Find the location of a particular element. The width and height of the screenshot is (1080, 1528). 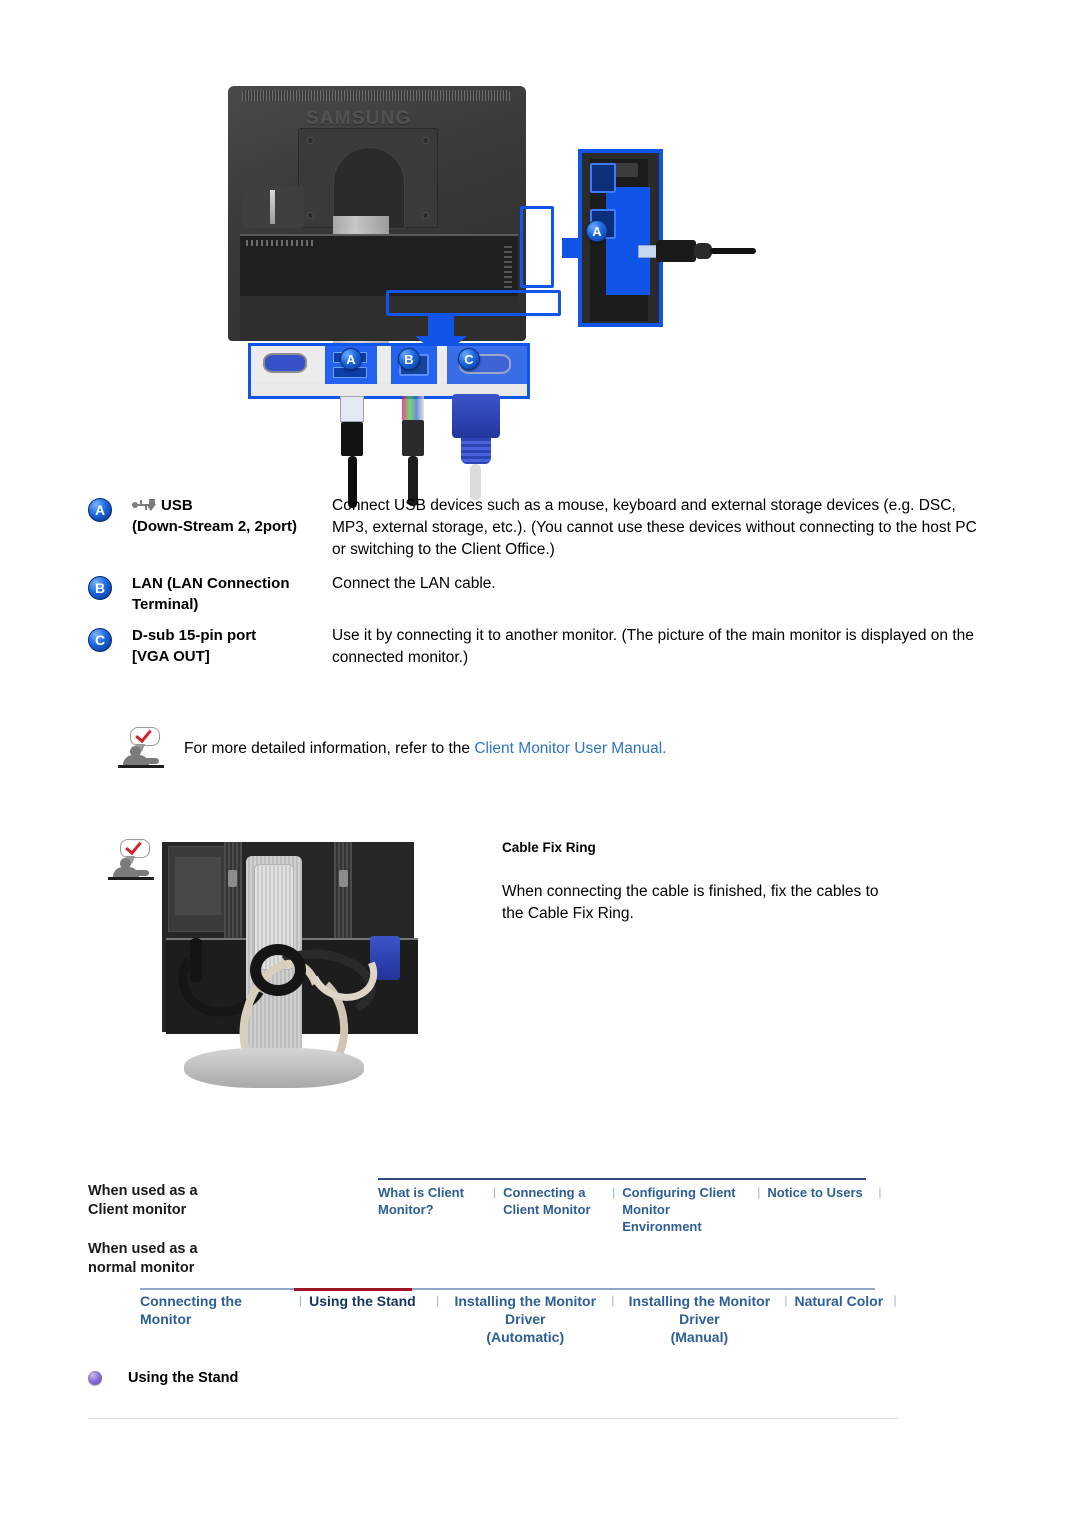

legend-term-c: D-sub 15-pin port [VGA OUT] is located at coordinates (232, 646).